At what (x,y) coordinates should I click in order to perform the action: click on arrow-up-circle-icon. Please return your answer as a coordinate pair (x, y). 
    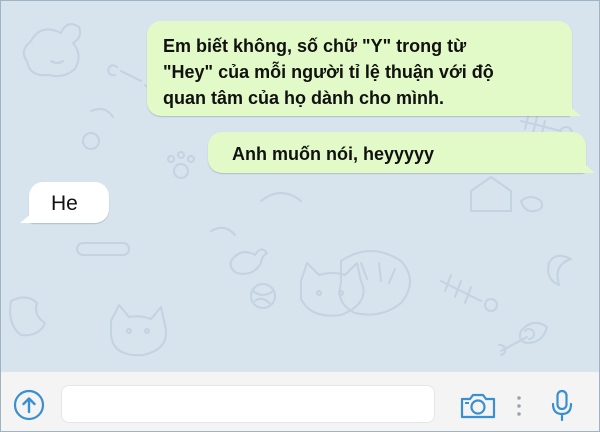
    Looking at the image, I should click on (29, 405).